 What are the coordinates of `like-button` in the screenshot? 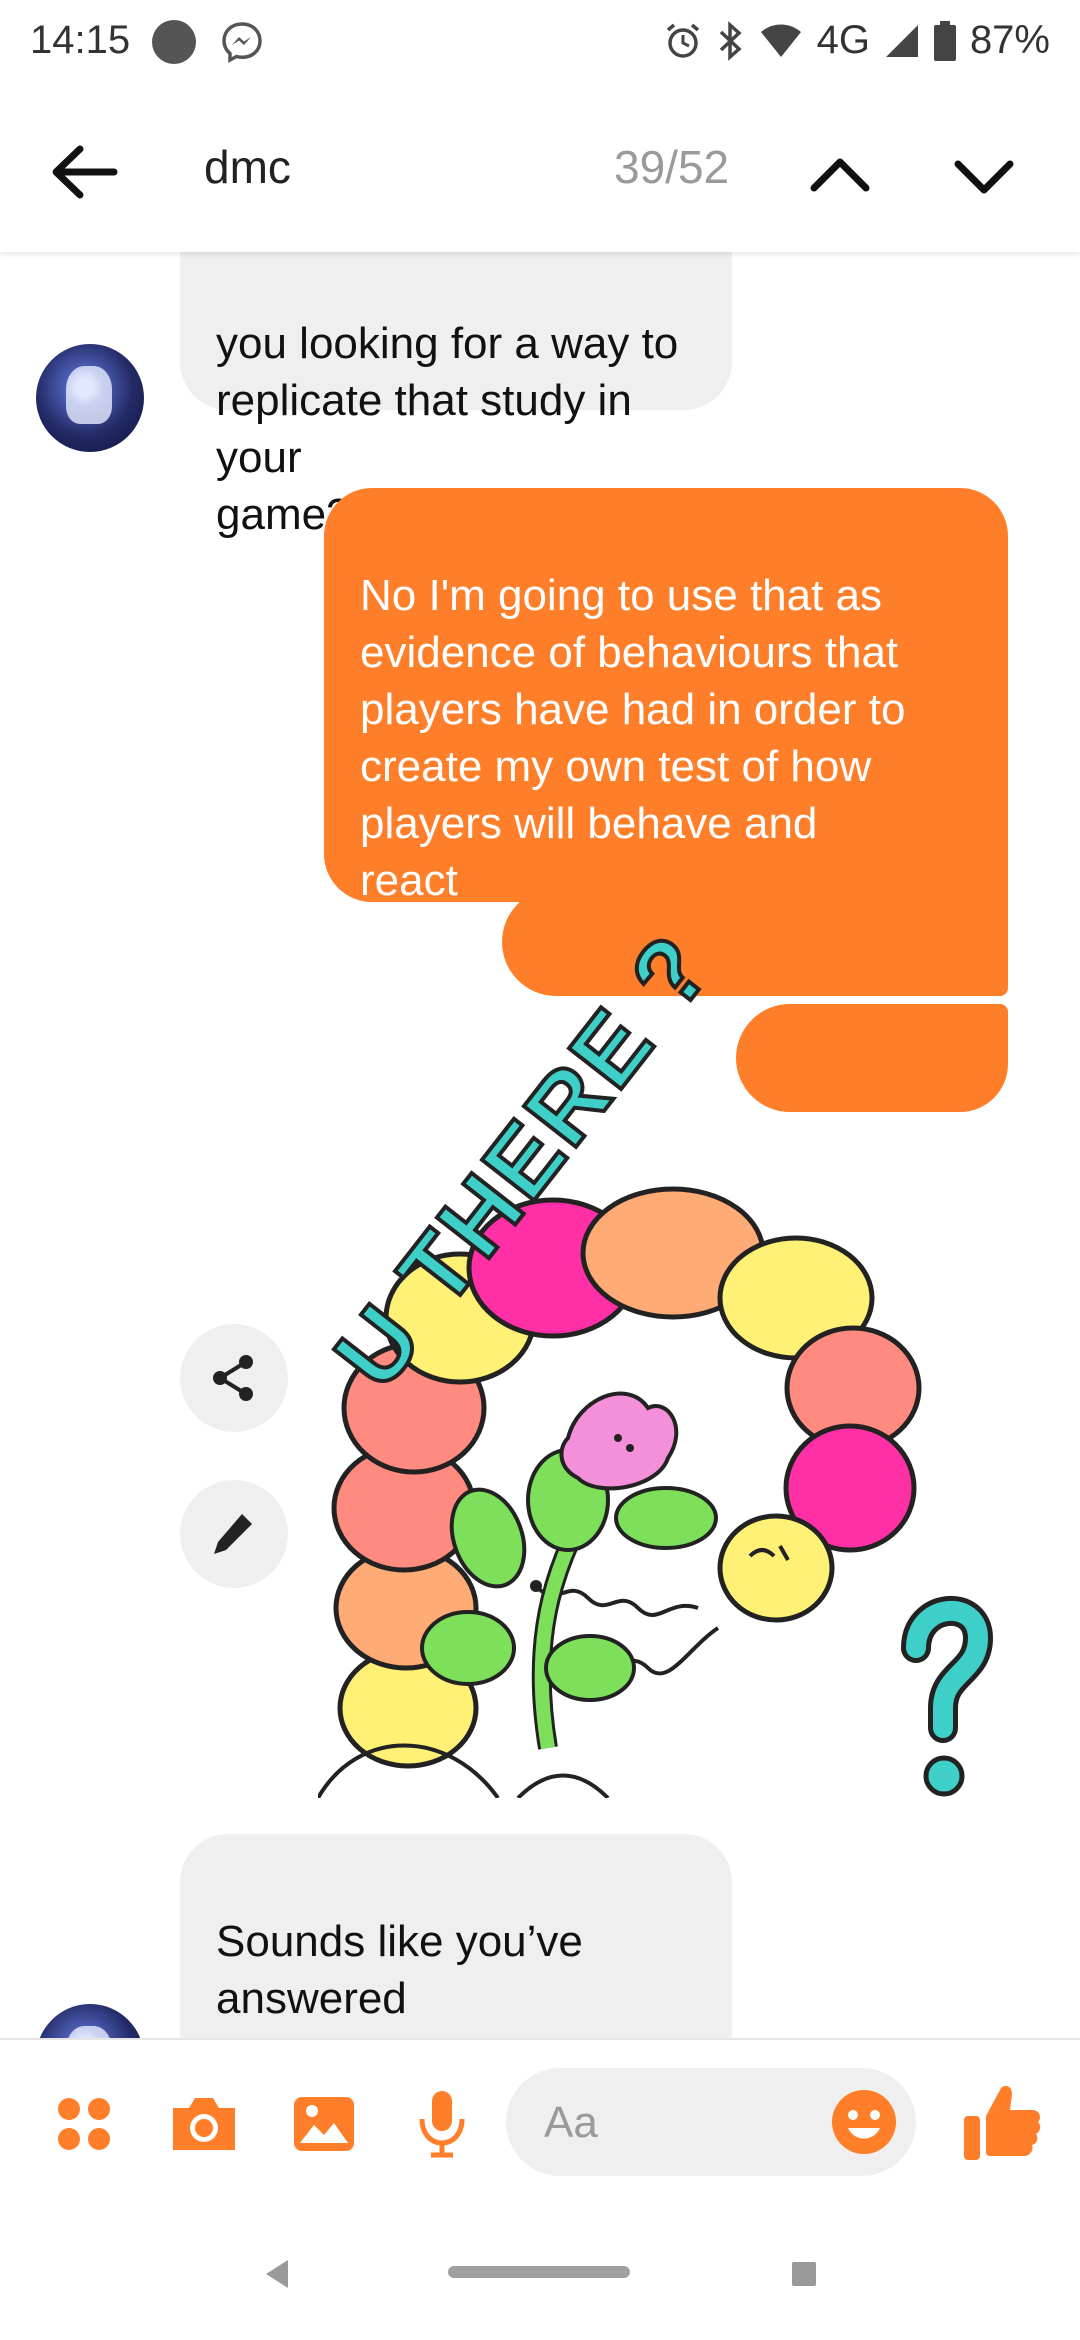 It's located at (1002, 2122).